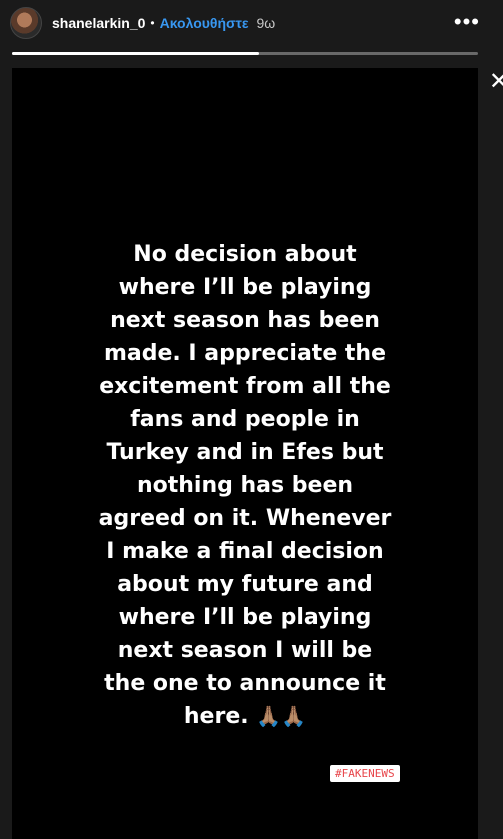 Image resolution: width=503 pixels, height=839 pixels. I want to click on close-icon: ✕, so click(496, 82).